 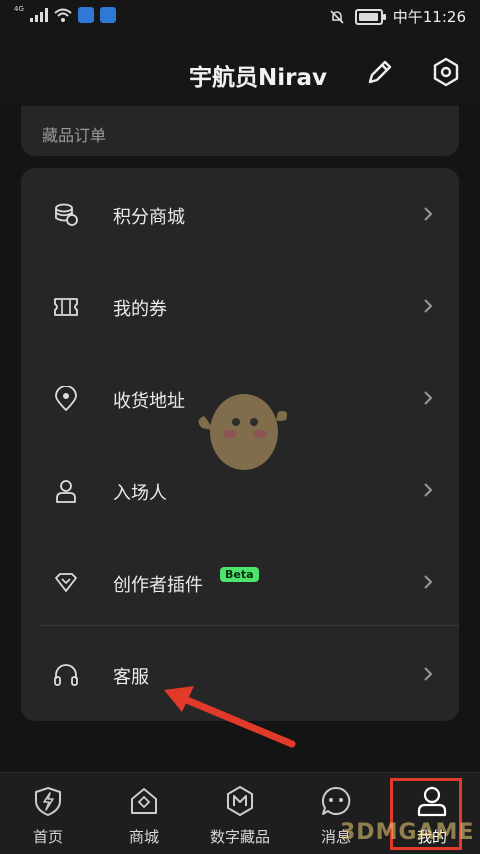 What do you see at coordinates (429, 17) in the screenshot?
I see `clock: 中午11:26` at bounding box center [429, 17].